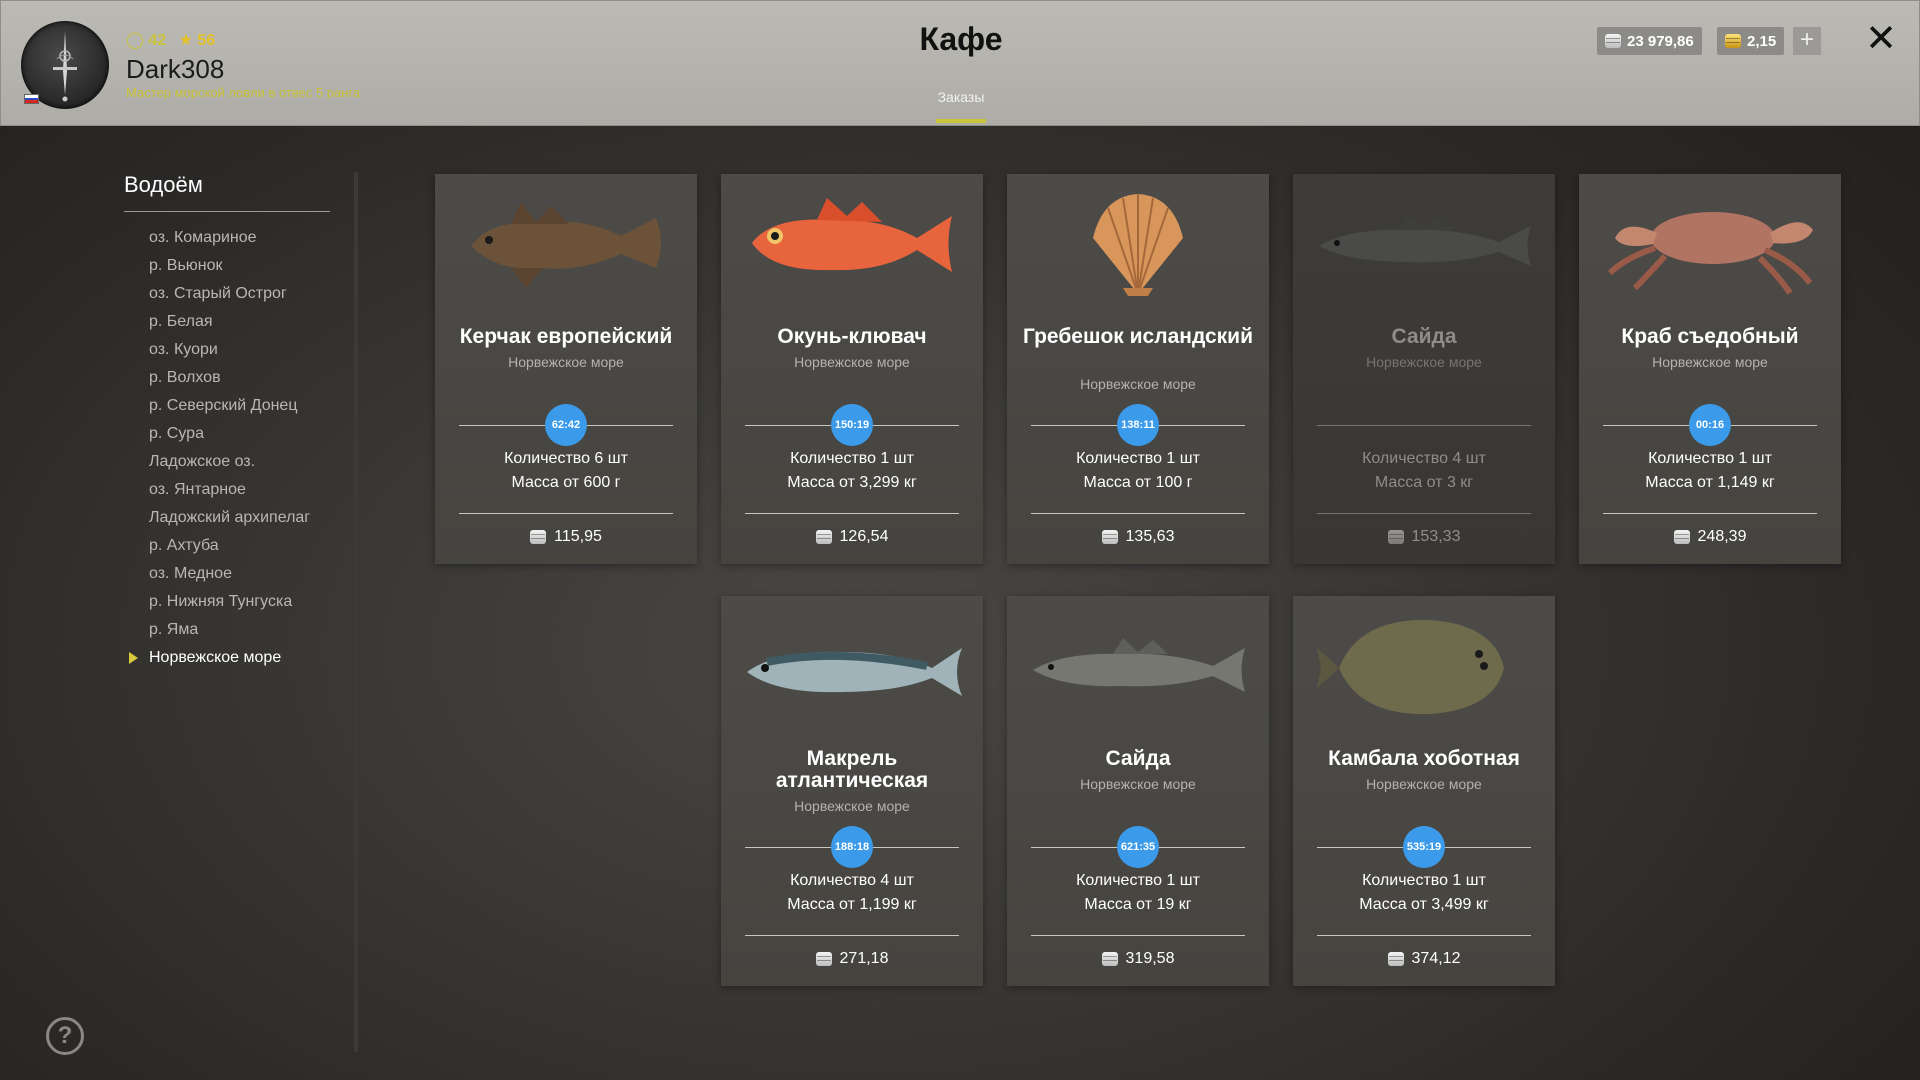 The image size is (1920, 1080). Describe the element at coordinates (1424, 425) in the screenshot. I see `timer-line` at that location.